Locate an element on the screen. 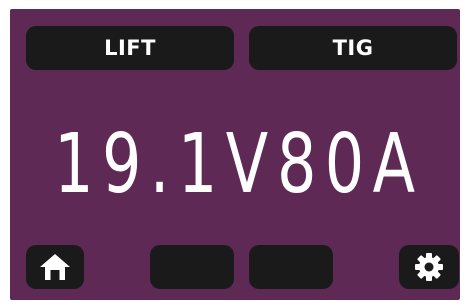 The width and height of the screenshot is (467, 307). lift-mode-label: LIFT is located at coordinates (130, 48).